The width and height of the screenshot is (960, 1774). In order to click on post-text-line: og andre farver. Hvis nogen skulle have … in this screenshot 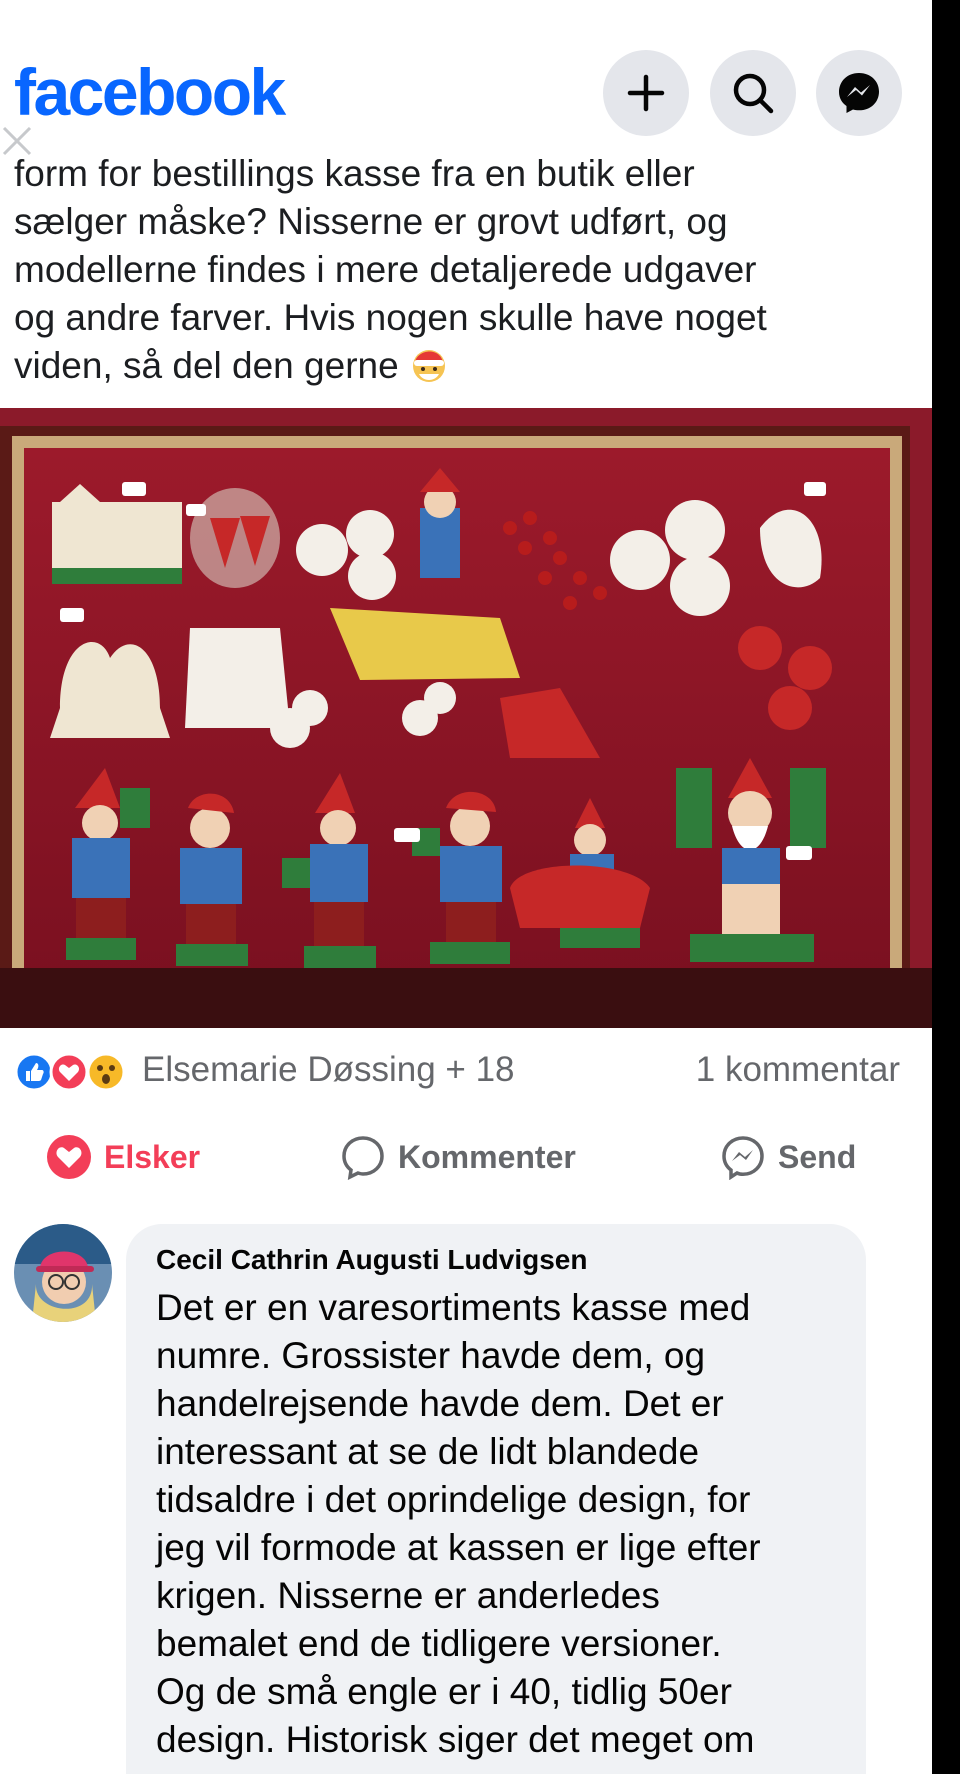, I will do `click(390, 317)`.